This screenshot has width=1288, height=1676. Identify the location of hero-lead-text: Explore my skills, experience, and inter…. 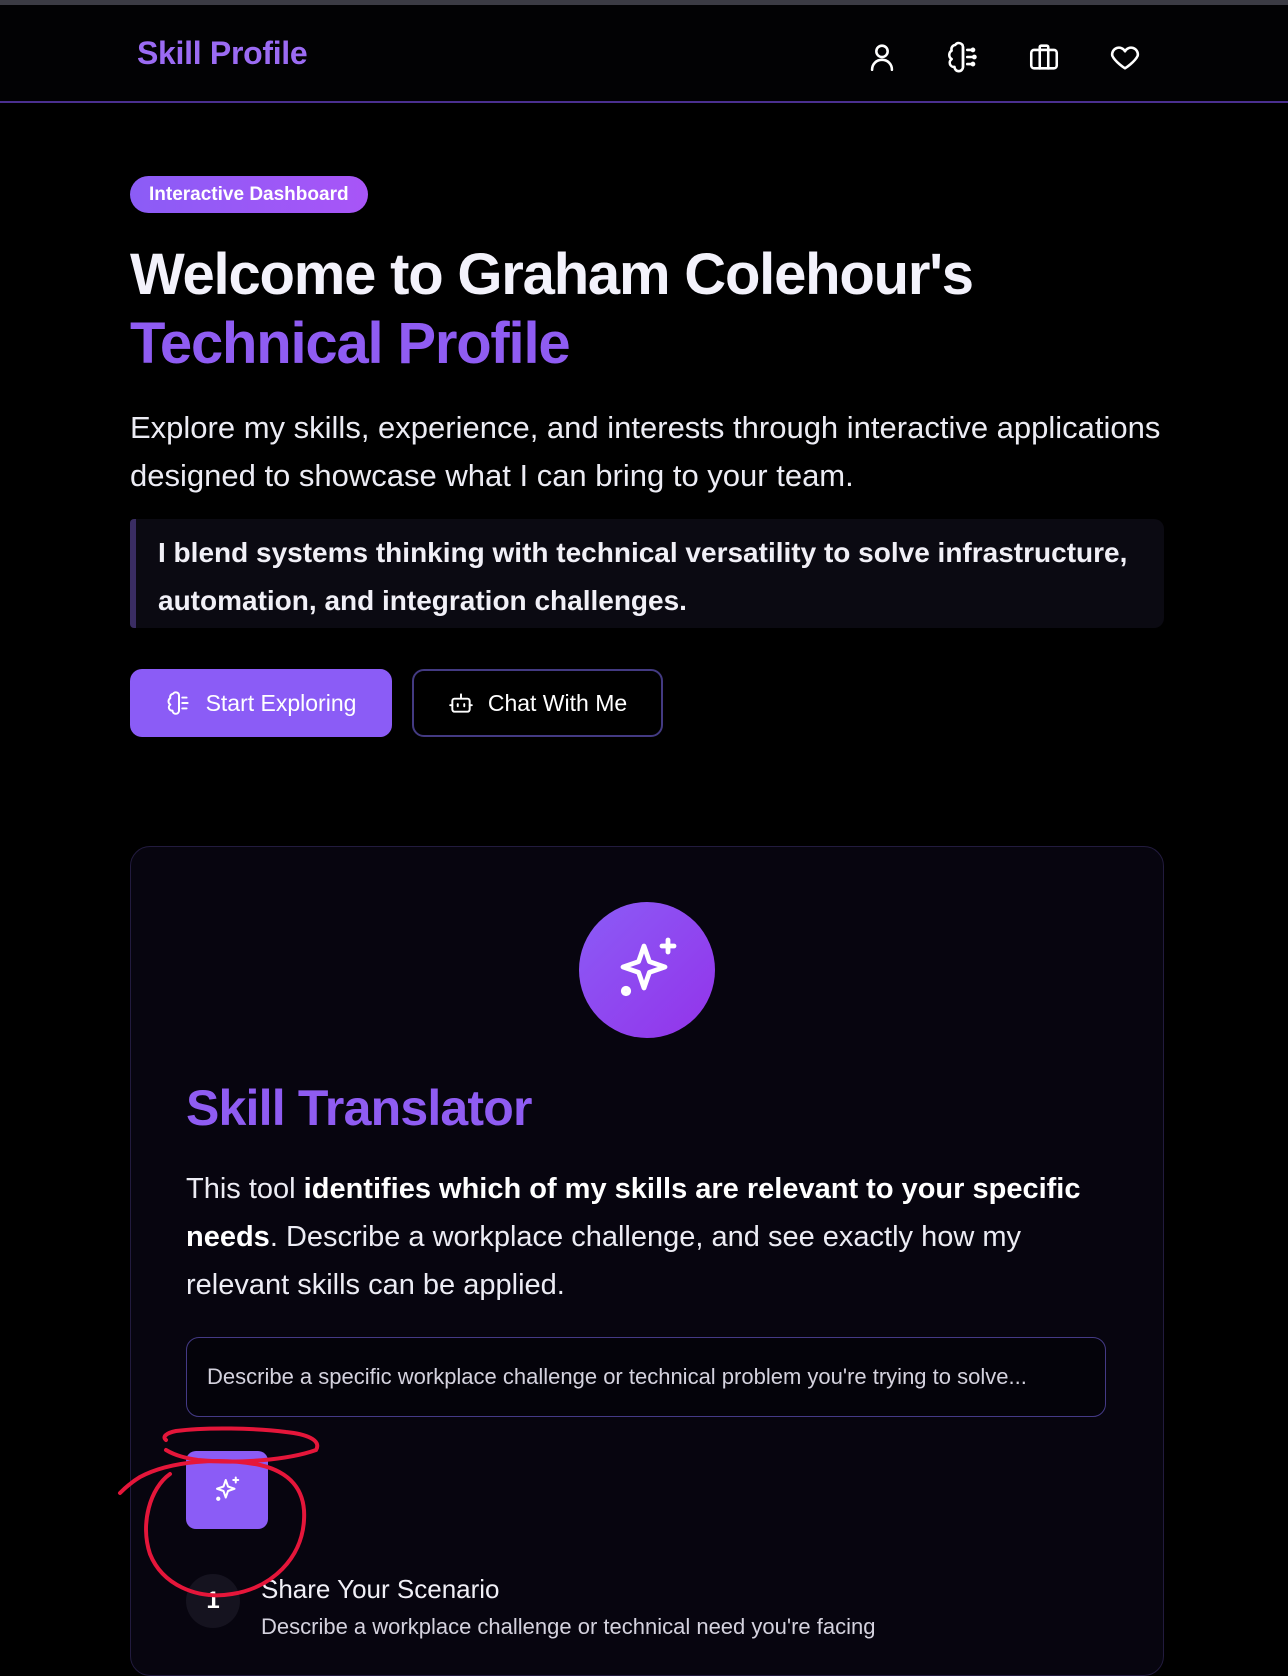
(645, 451).